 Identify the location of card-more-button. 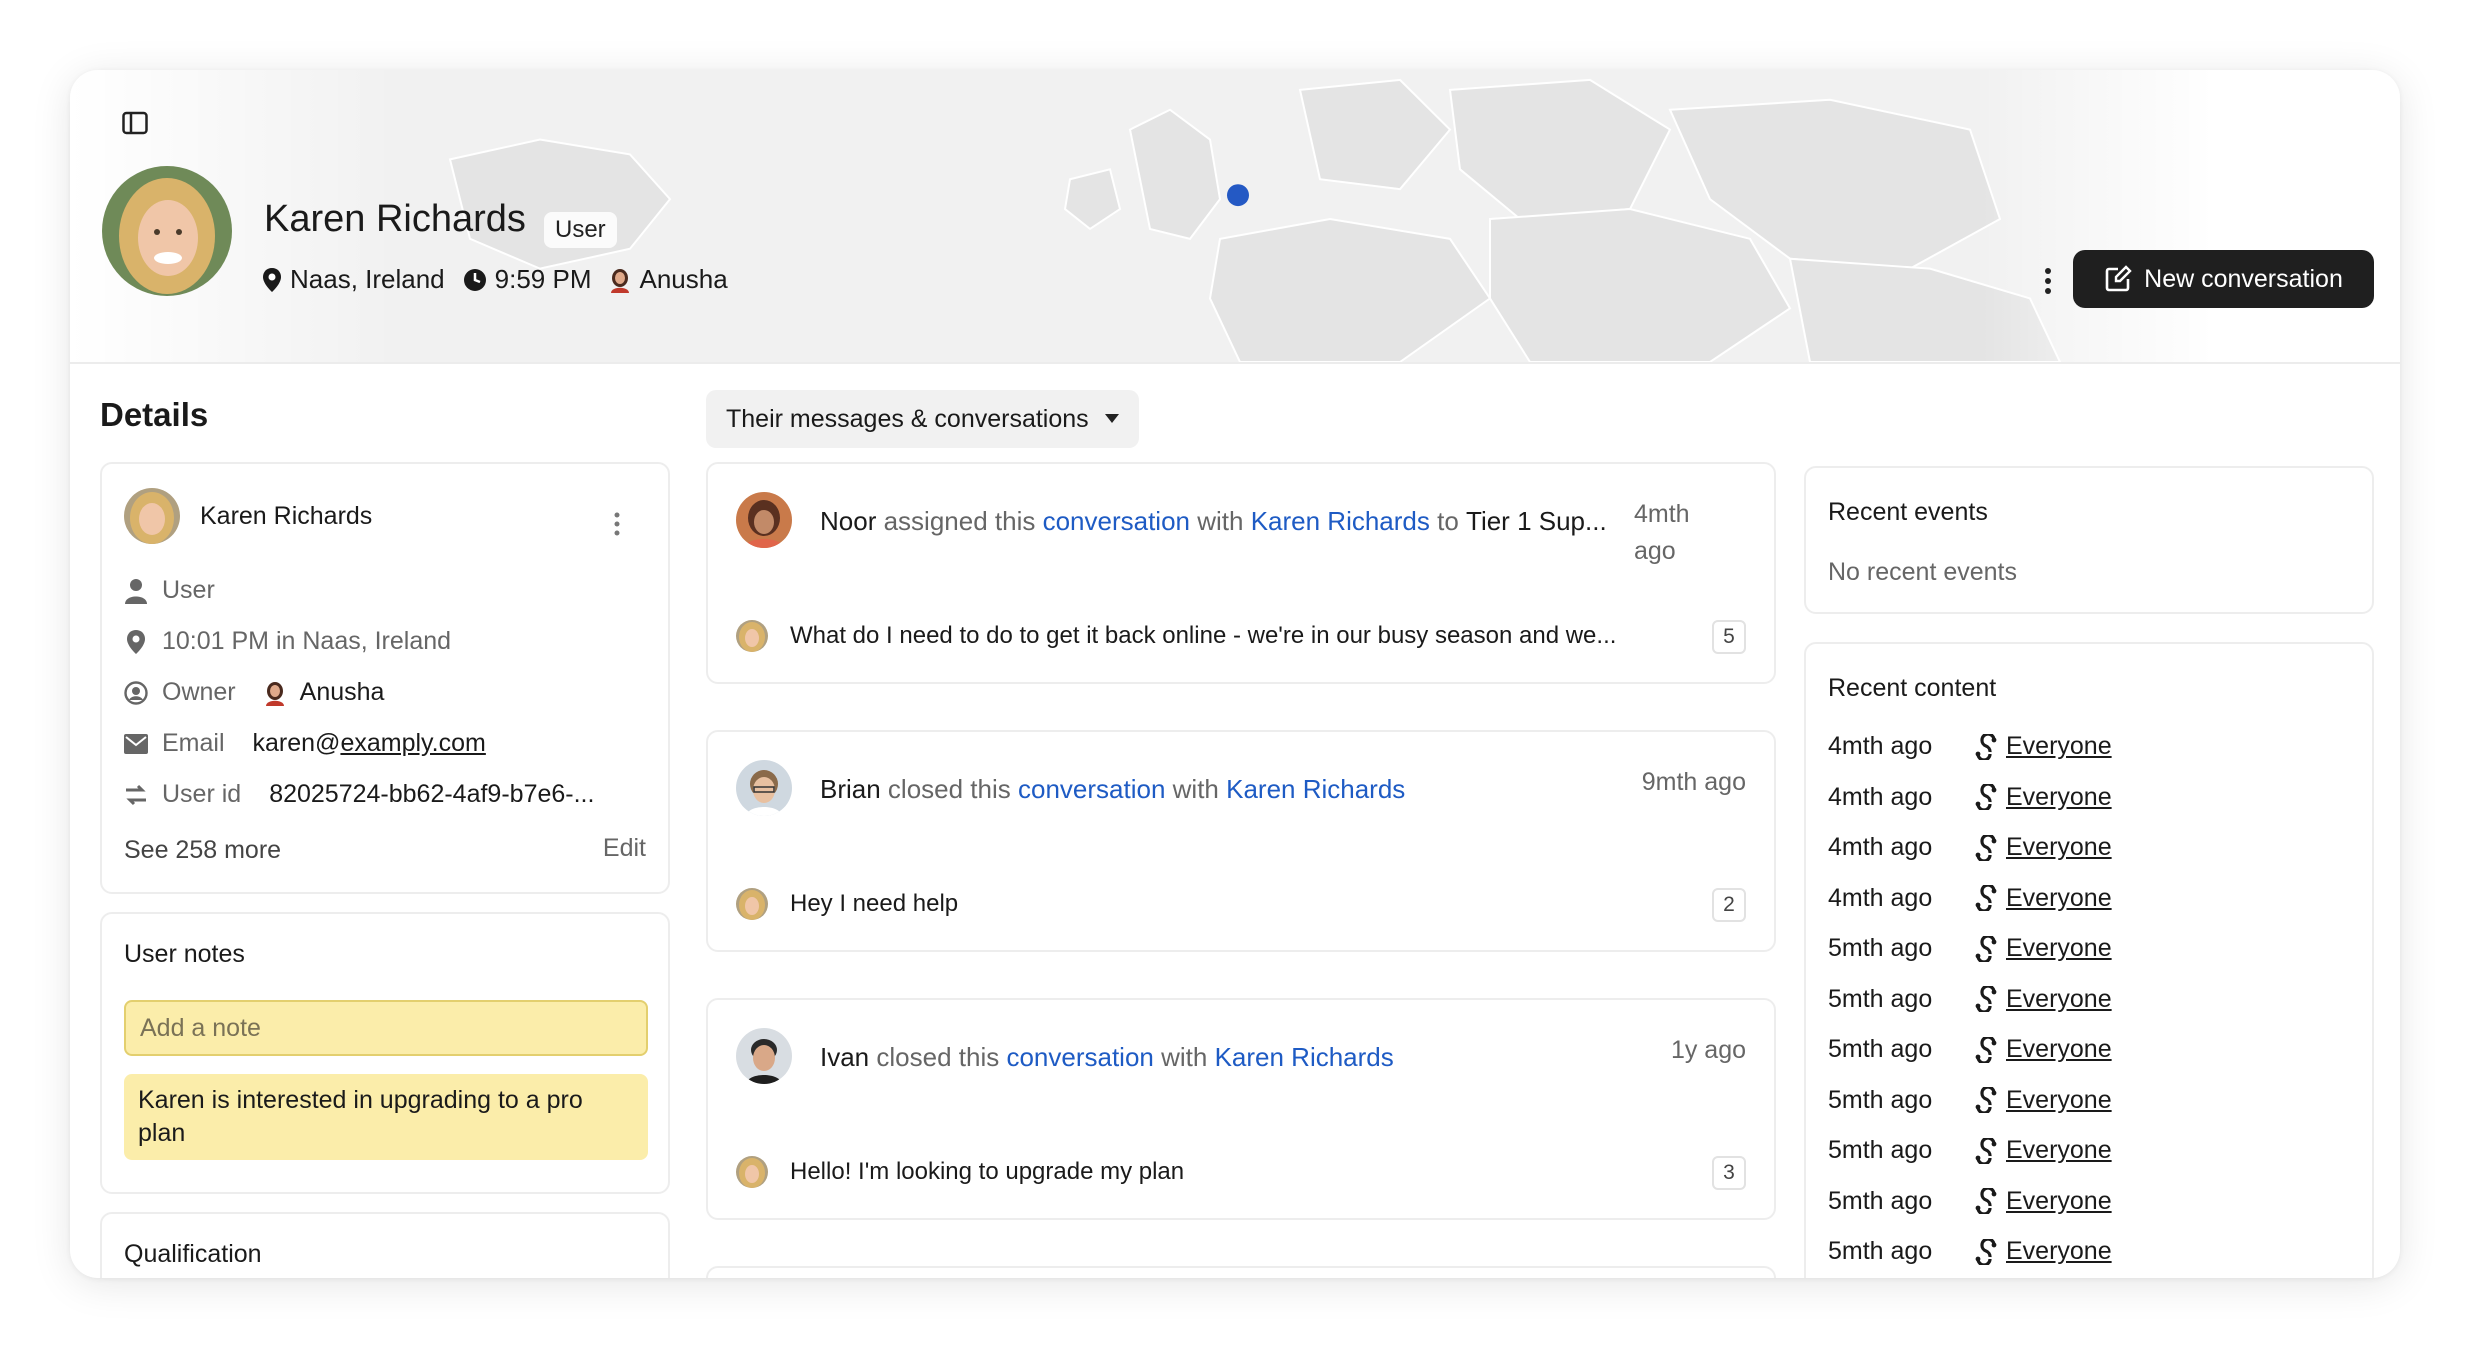
(617, 524).